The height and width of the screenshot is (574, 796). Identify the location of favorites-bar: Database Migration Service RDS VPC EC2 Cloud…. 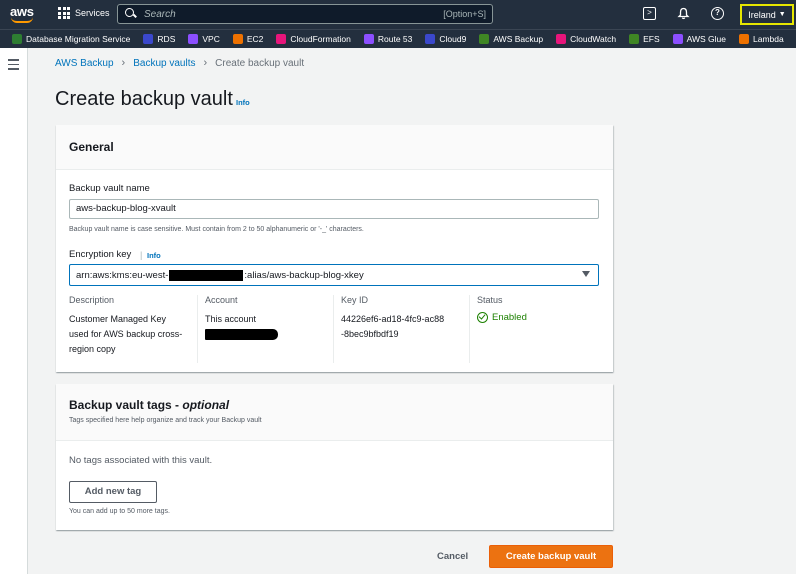
(398, 38).